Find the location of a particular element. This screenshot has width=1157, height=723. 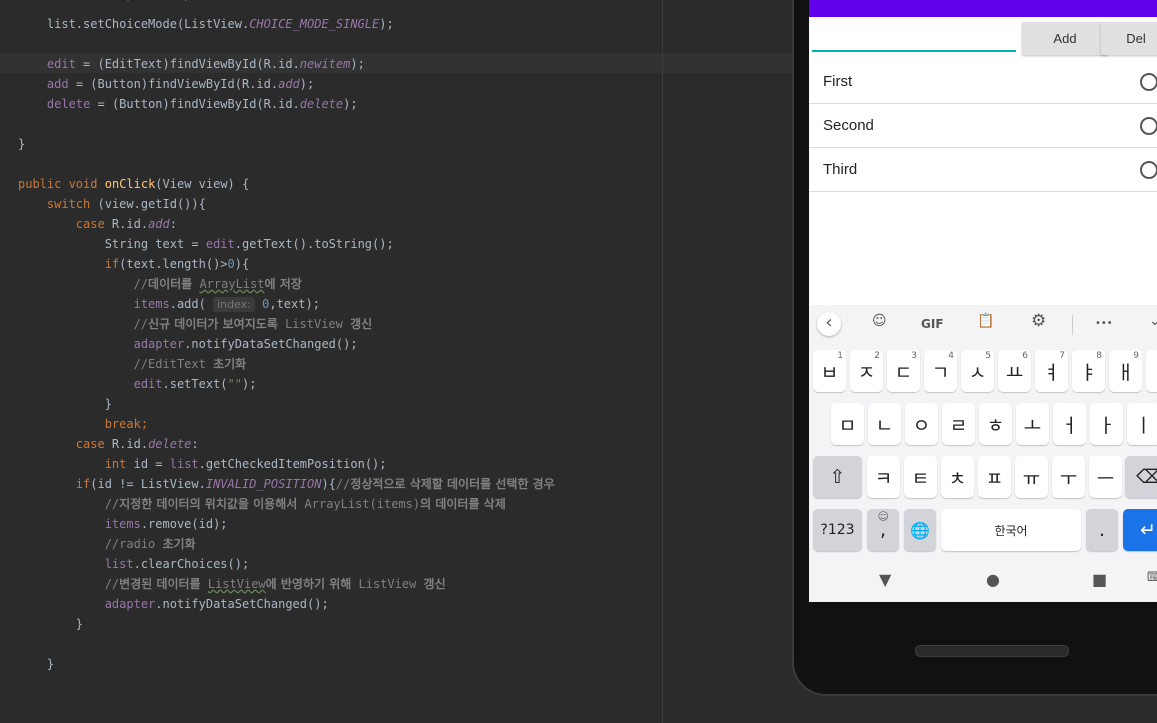

key: ㅋ is located at coordinates (883, 477).